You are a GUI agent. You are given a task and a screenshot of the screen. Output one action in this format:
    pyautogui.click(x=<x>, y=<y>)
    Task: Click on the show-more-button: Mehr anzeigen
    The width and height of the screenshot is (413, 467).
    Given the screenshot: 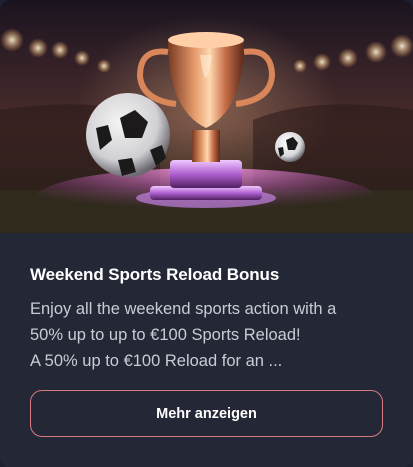 What is the action you would take?
    pyautogui.click(x=206, y=413)
    